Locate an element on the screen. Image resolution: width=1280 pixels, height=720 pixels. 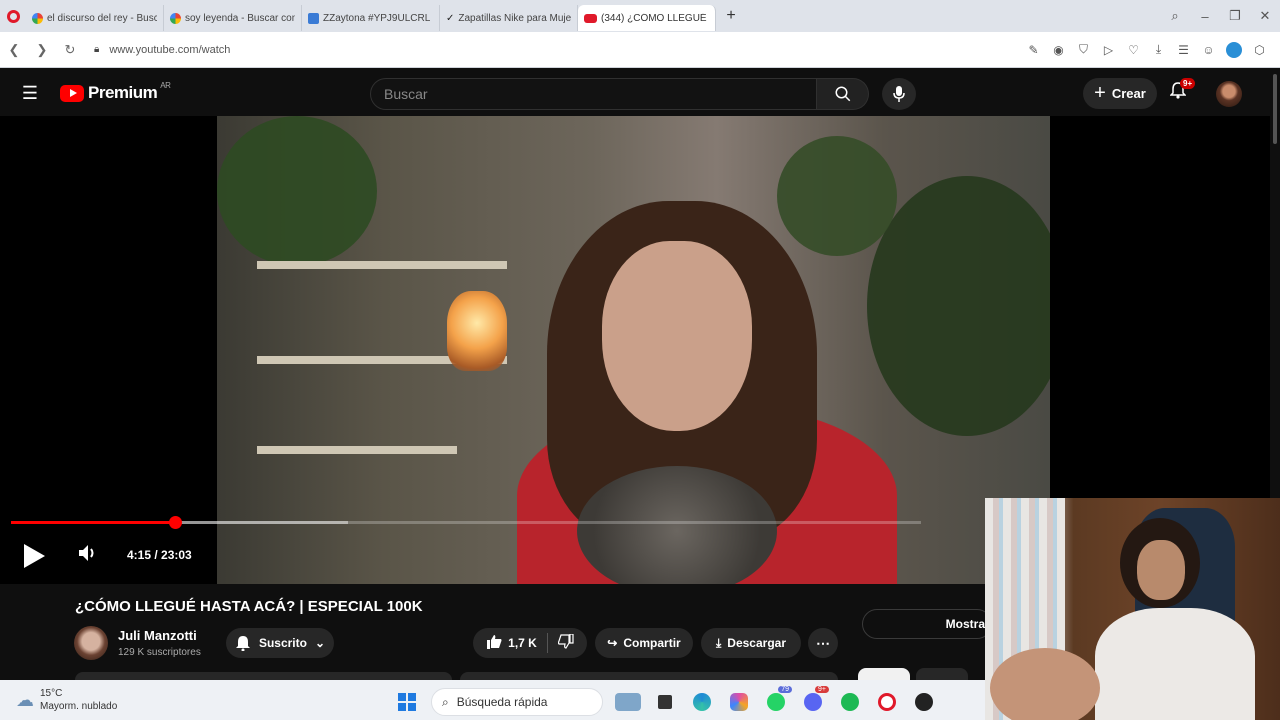
file-explorer-icon is located at coordinates (664, 702).